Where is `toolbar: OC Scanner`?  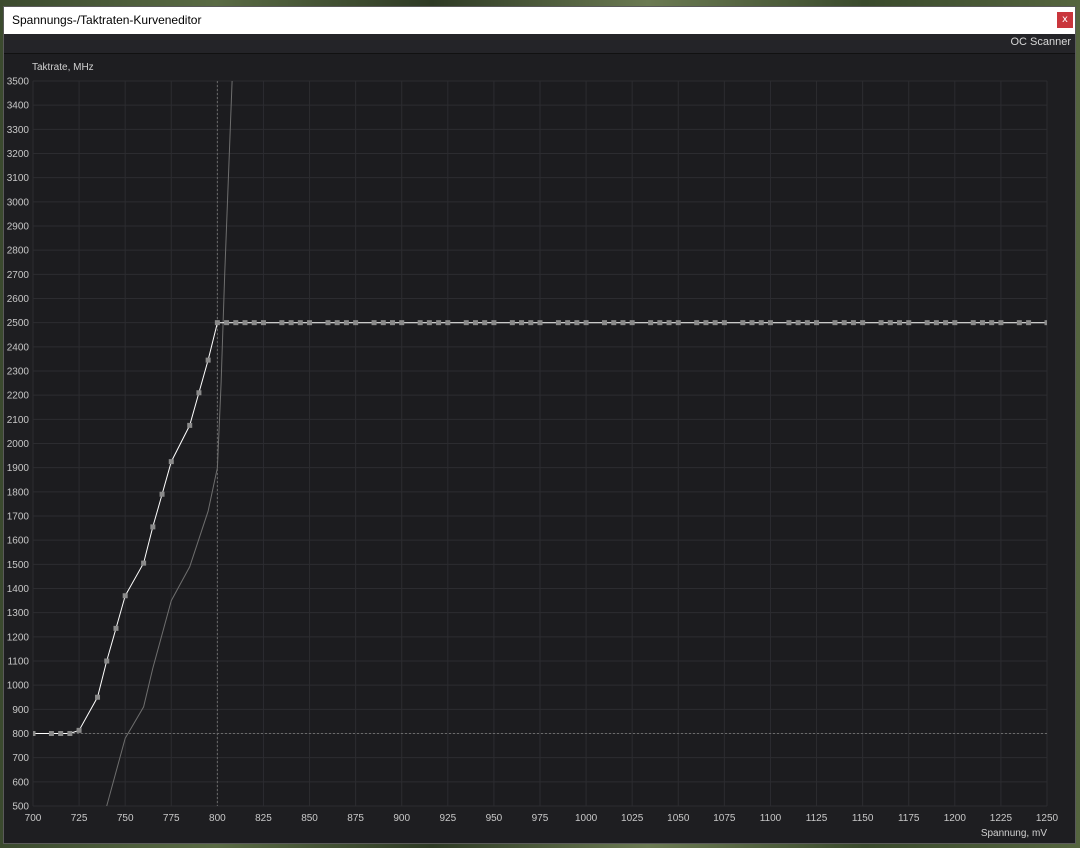 toolbar: OC Scanner is located at coordinates (539, 44).